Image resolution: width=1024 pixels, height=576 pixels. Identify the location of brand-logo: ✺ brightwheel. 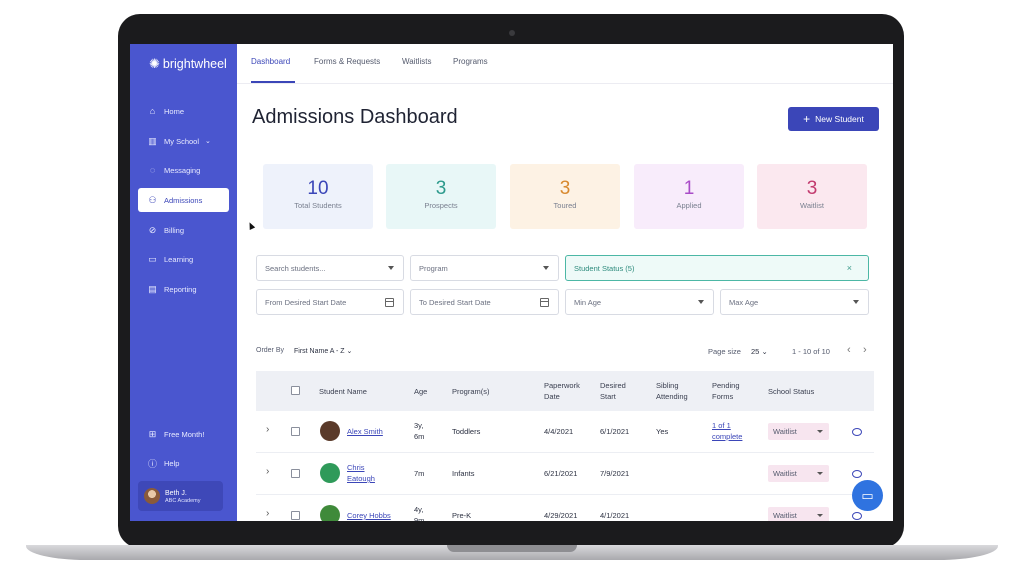
(188, 64).